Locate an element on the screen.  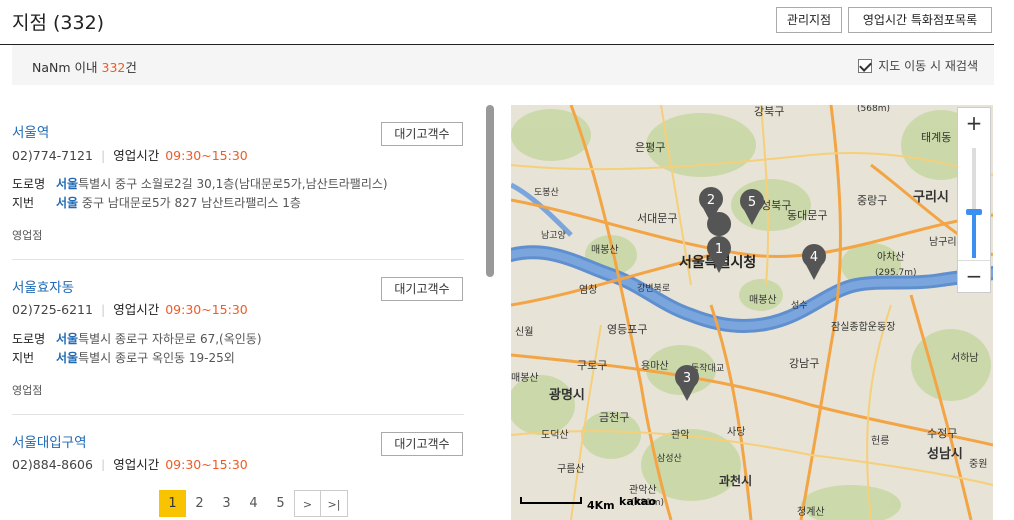
page-2-button: 2 is located at coordinates (199, 503).